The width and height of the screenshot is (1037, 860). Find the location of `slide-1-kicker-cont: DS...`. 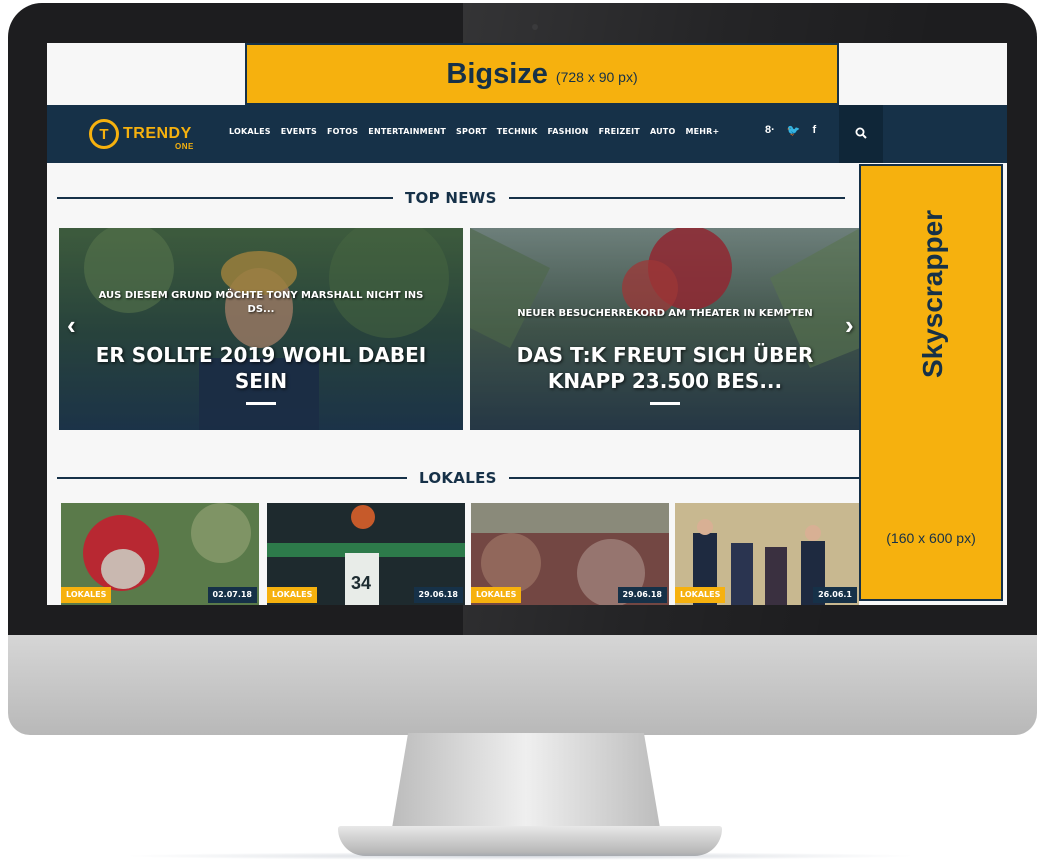

slide-1-kicker-cont: DS... is located at coordinates (261, 309).